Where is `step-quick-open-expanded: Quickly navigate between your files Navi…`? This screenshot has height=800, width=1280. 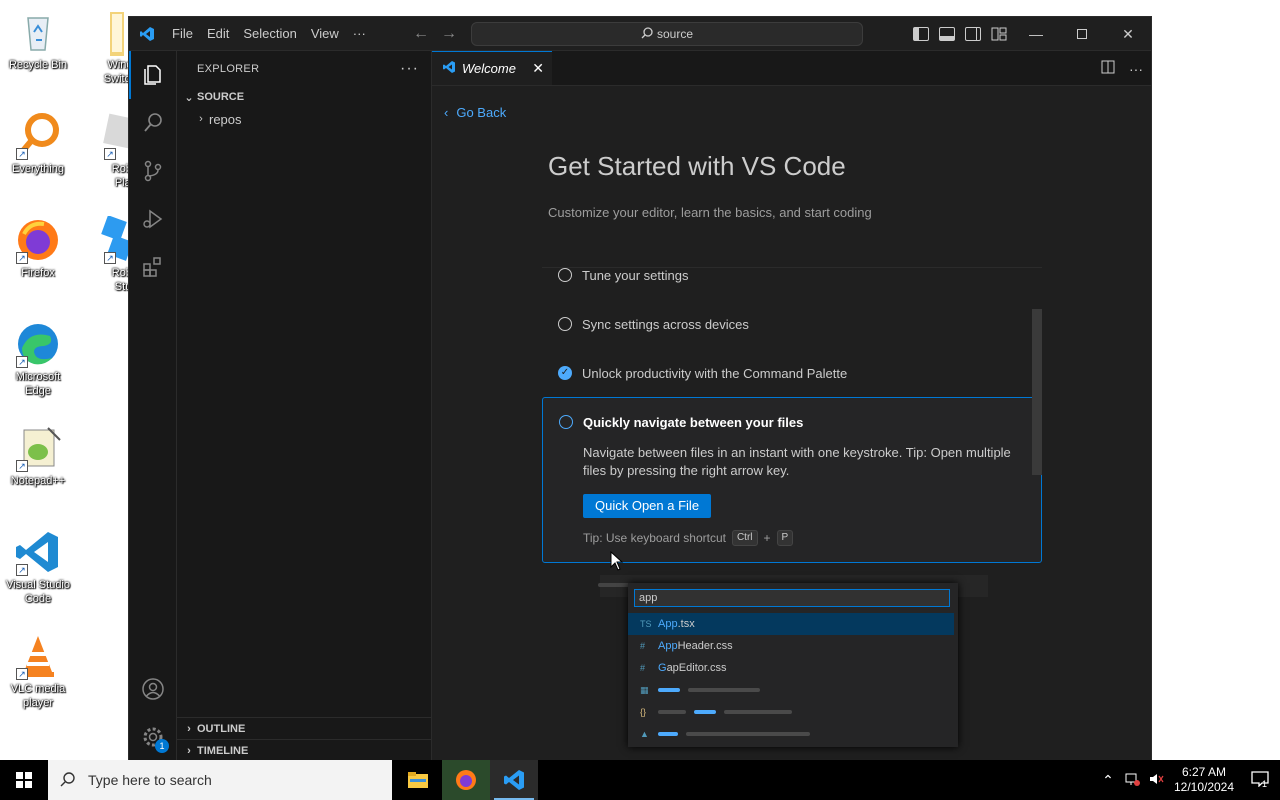 step-quick-open-expanded: Quickly navigate between your files Navi… is located at coordinates (792, 480).